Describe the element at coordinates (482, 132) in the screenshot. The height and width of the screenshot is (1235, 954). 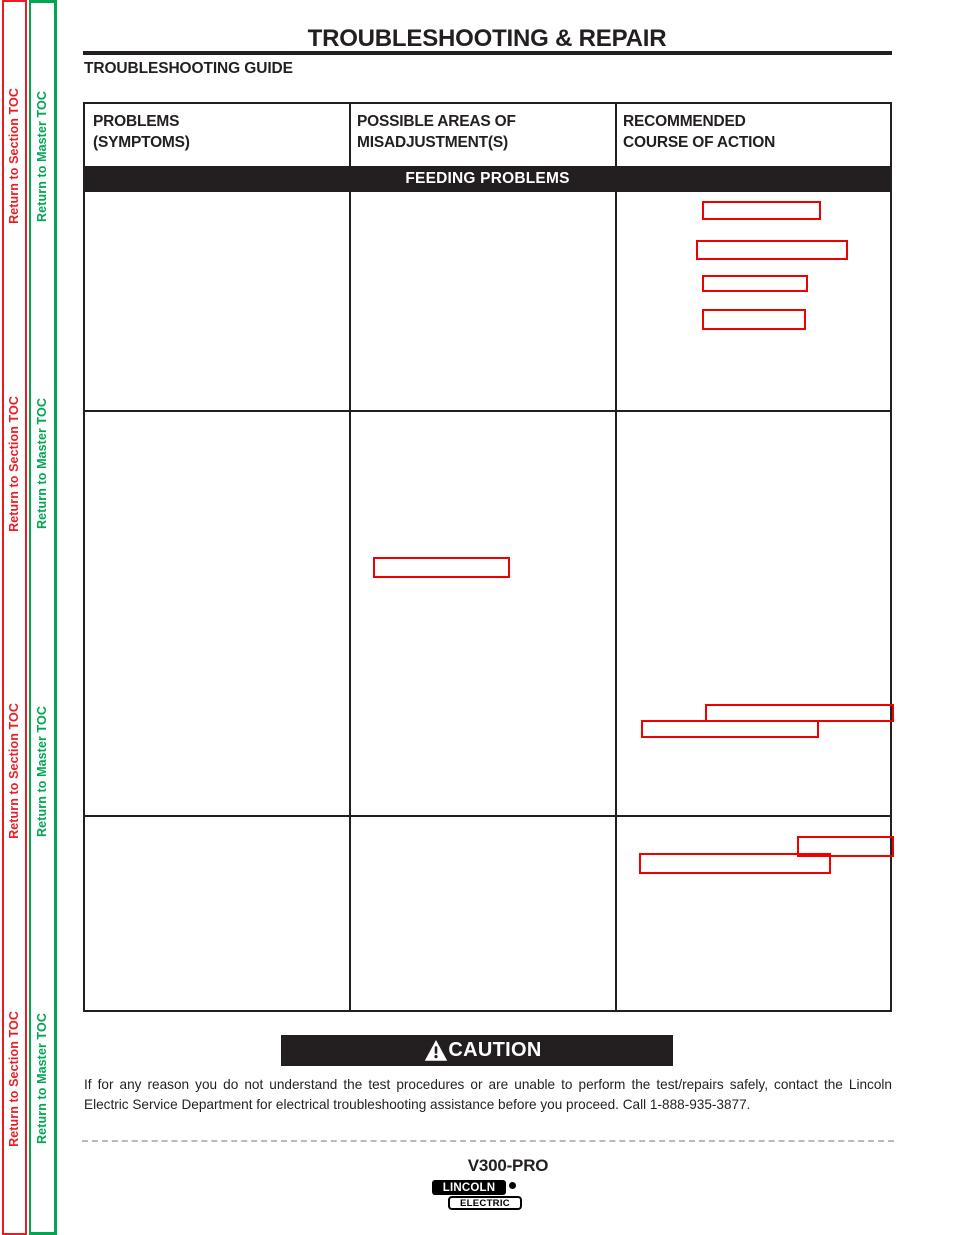
I see `column-header-possible-areas: POSSIBLE AREAS OF MISADJUSTMENT(S)` at that location.